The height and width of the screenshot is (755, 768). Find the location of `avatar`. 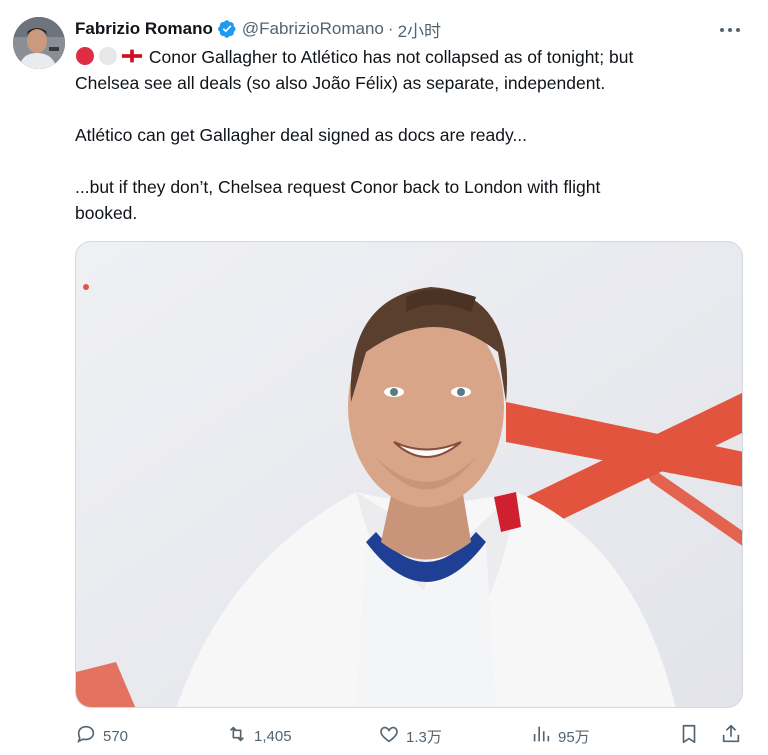

avatar is located at coordinates (39, 43).